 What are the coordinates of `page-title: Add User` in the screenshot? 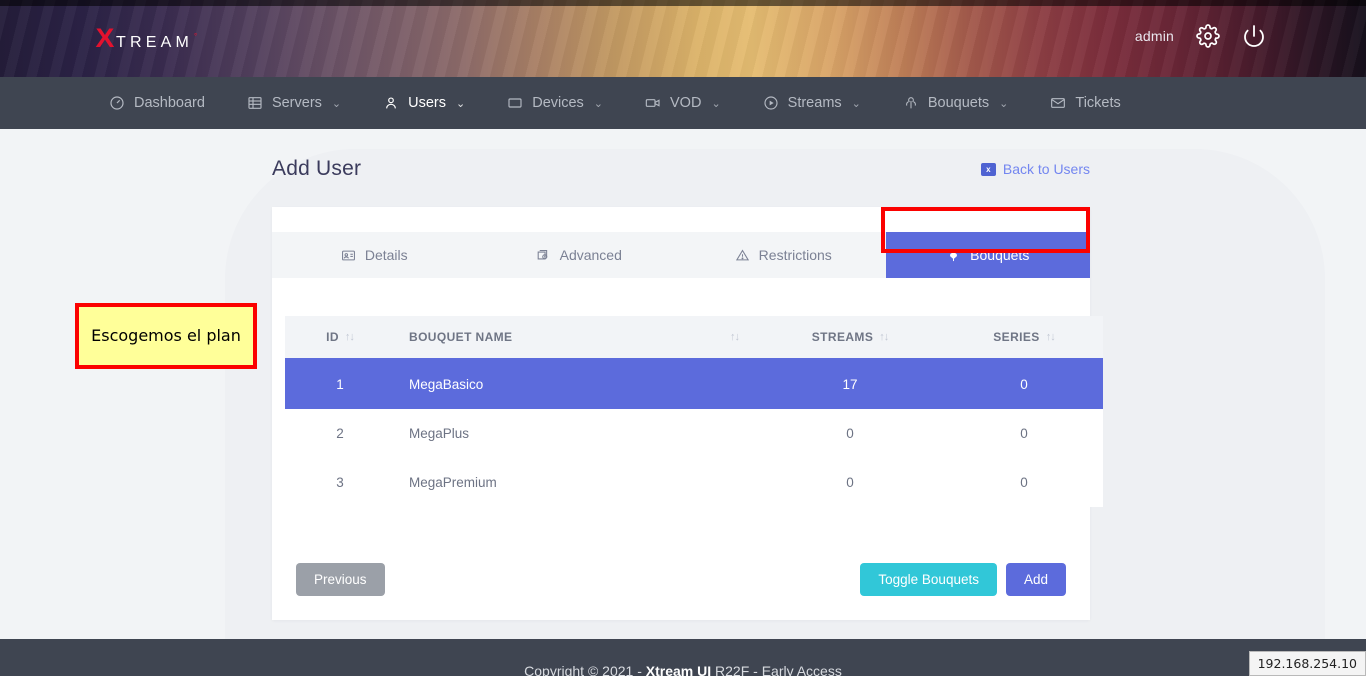 It's located at (317, 168).